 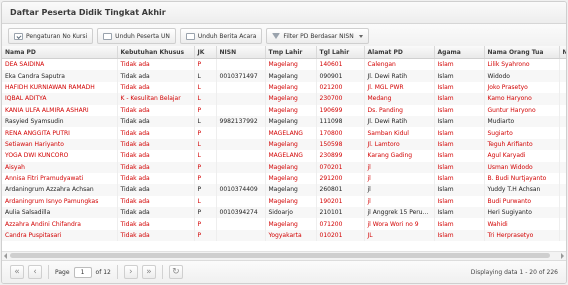 What do you see at coordinates (51, 36) in the screenshot?
I see `seat-settings-button: Pengaturan No Kursi` at bounding box center [51, 36].